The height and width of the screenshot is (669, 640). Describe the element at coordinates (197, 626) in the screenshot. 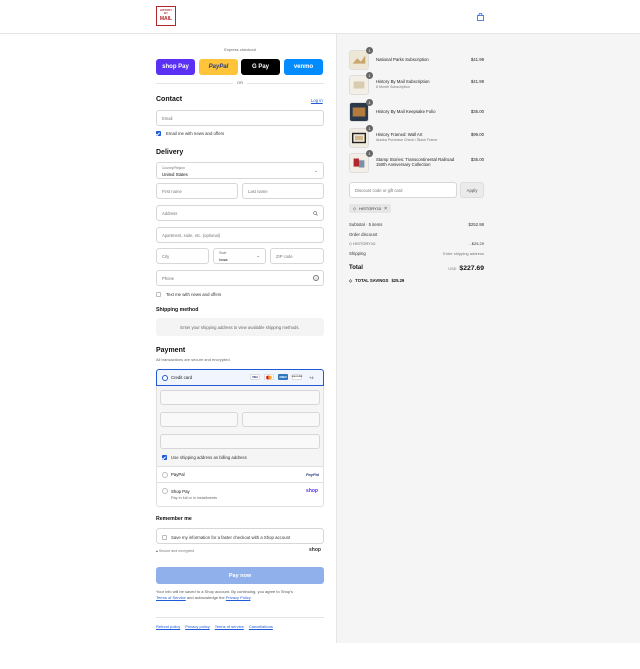

I see `privacy-policy-footer-link: Privacy policy` at that location.